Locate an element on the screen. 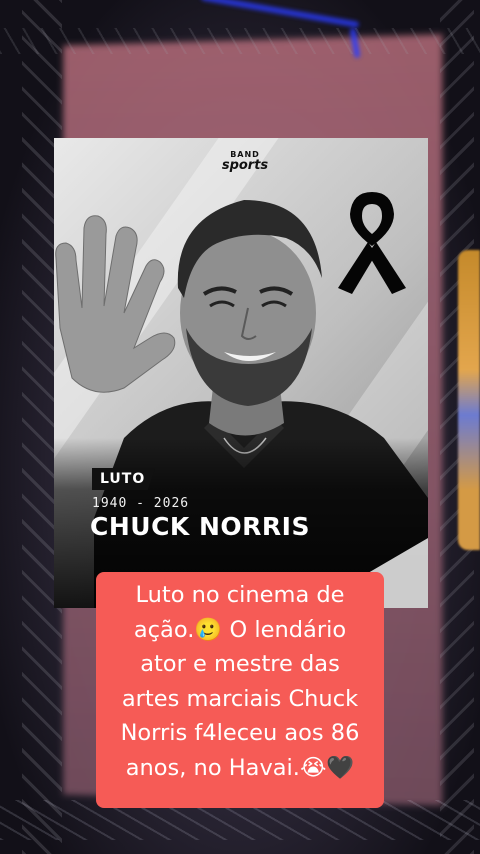 The height and width of the screenshot is (854, 480). life-years: 1940 - 2026 is located at coordinates (141, 503).